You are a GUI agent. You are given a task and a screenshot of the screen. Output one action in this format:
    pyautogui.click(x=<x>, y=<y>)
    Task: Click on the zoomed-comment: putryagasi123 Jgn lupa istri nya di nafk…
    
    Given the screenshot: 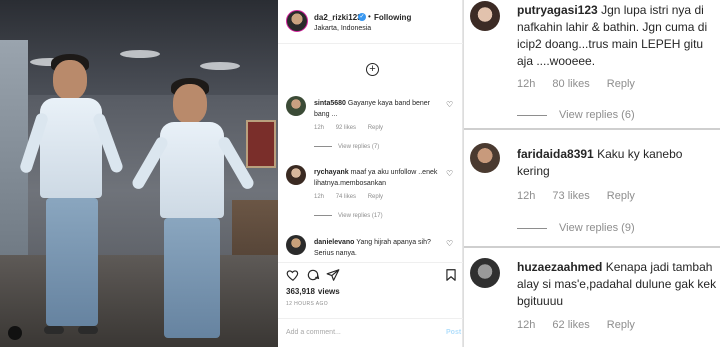 What is the action you would take?
    pyautogui.click(x=592, y=65)
    